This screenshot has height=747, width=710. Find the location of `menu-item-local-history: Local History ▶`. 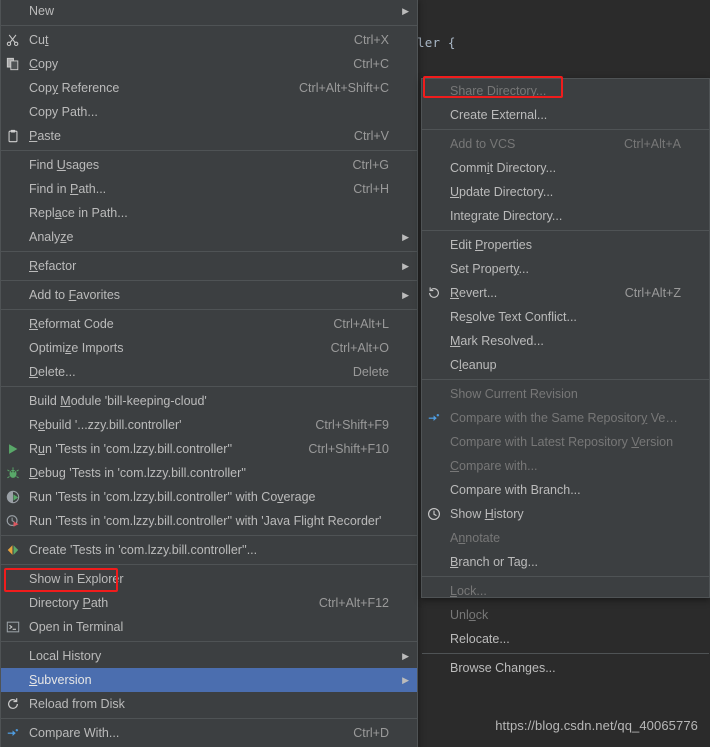

menu-item-local-history: Local History ▶ is located at coordinates (209, 656).